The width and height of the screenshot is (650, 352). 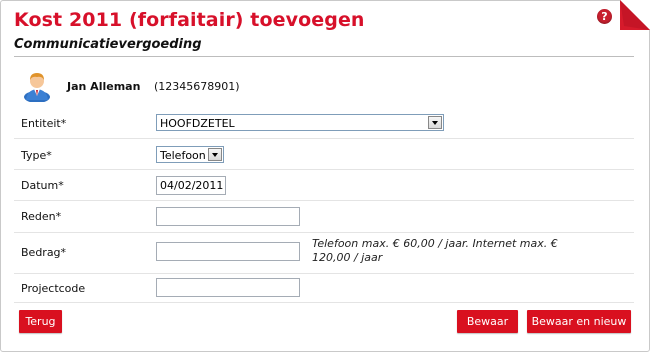 What do you see at coordinates (324, 56) in the screenshot?
I see `header-divider` at bounding box center [324, 56].